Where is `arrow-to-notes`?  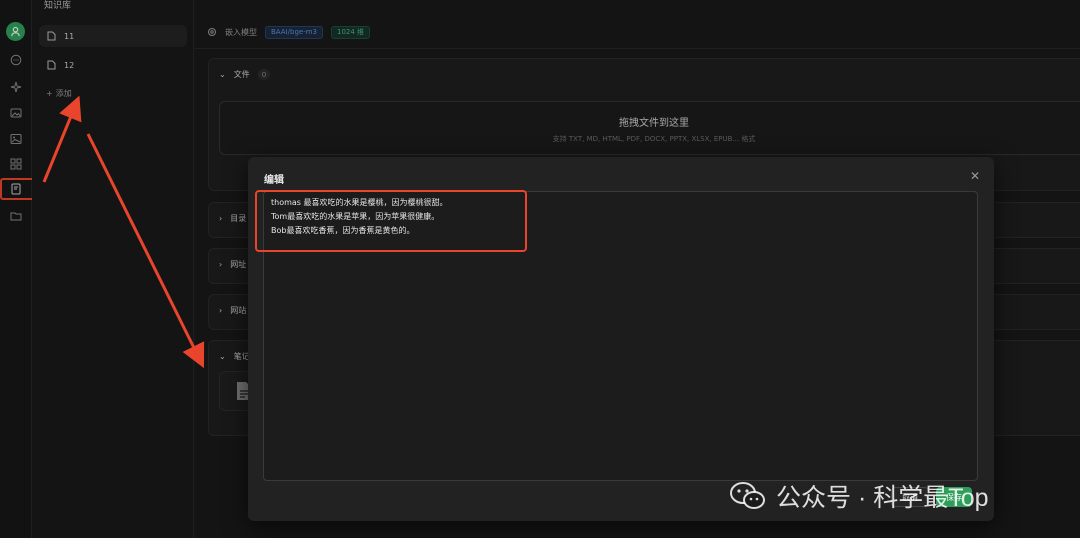 arrow-to-notes is located at coordinates (145, 251).